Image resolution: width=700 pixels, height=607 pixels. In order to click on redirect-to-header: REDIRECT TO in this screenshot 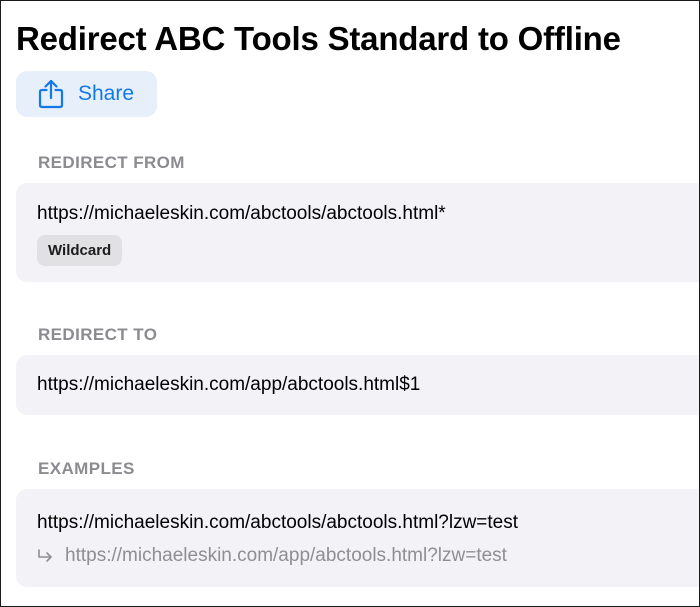, I will do `click(98, 334)`.